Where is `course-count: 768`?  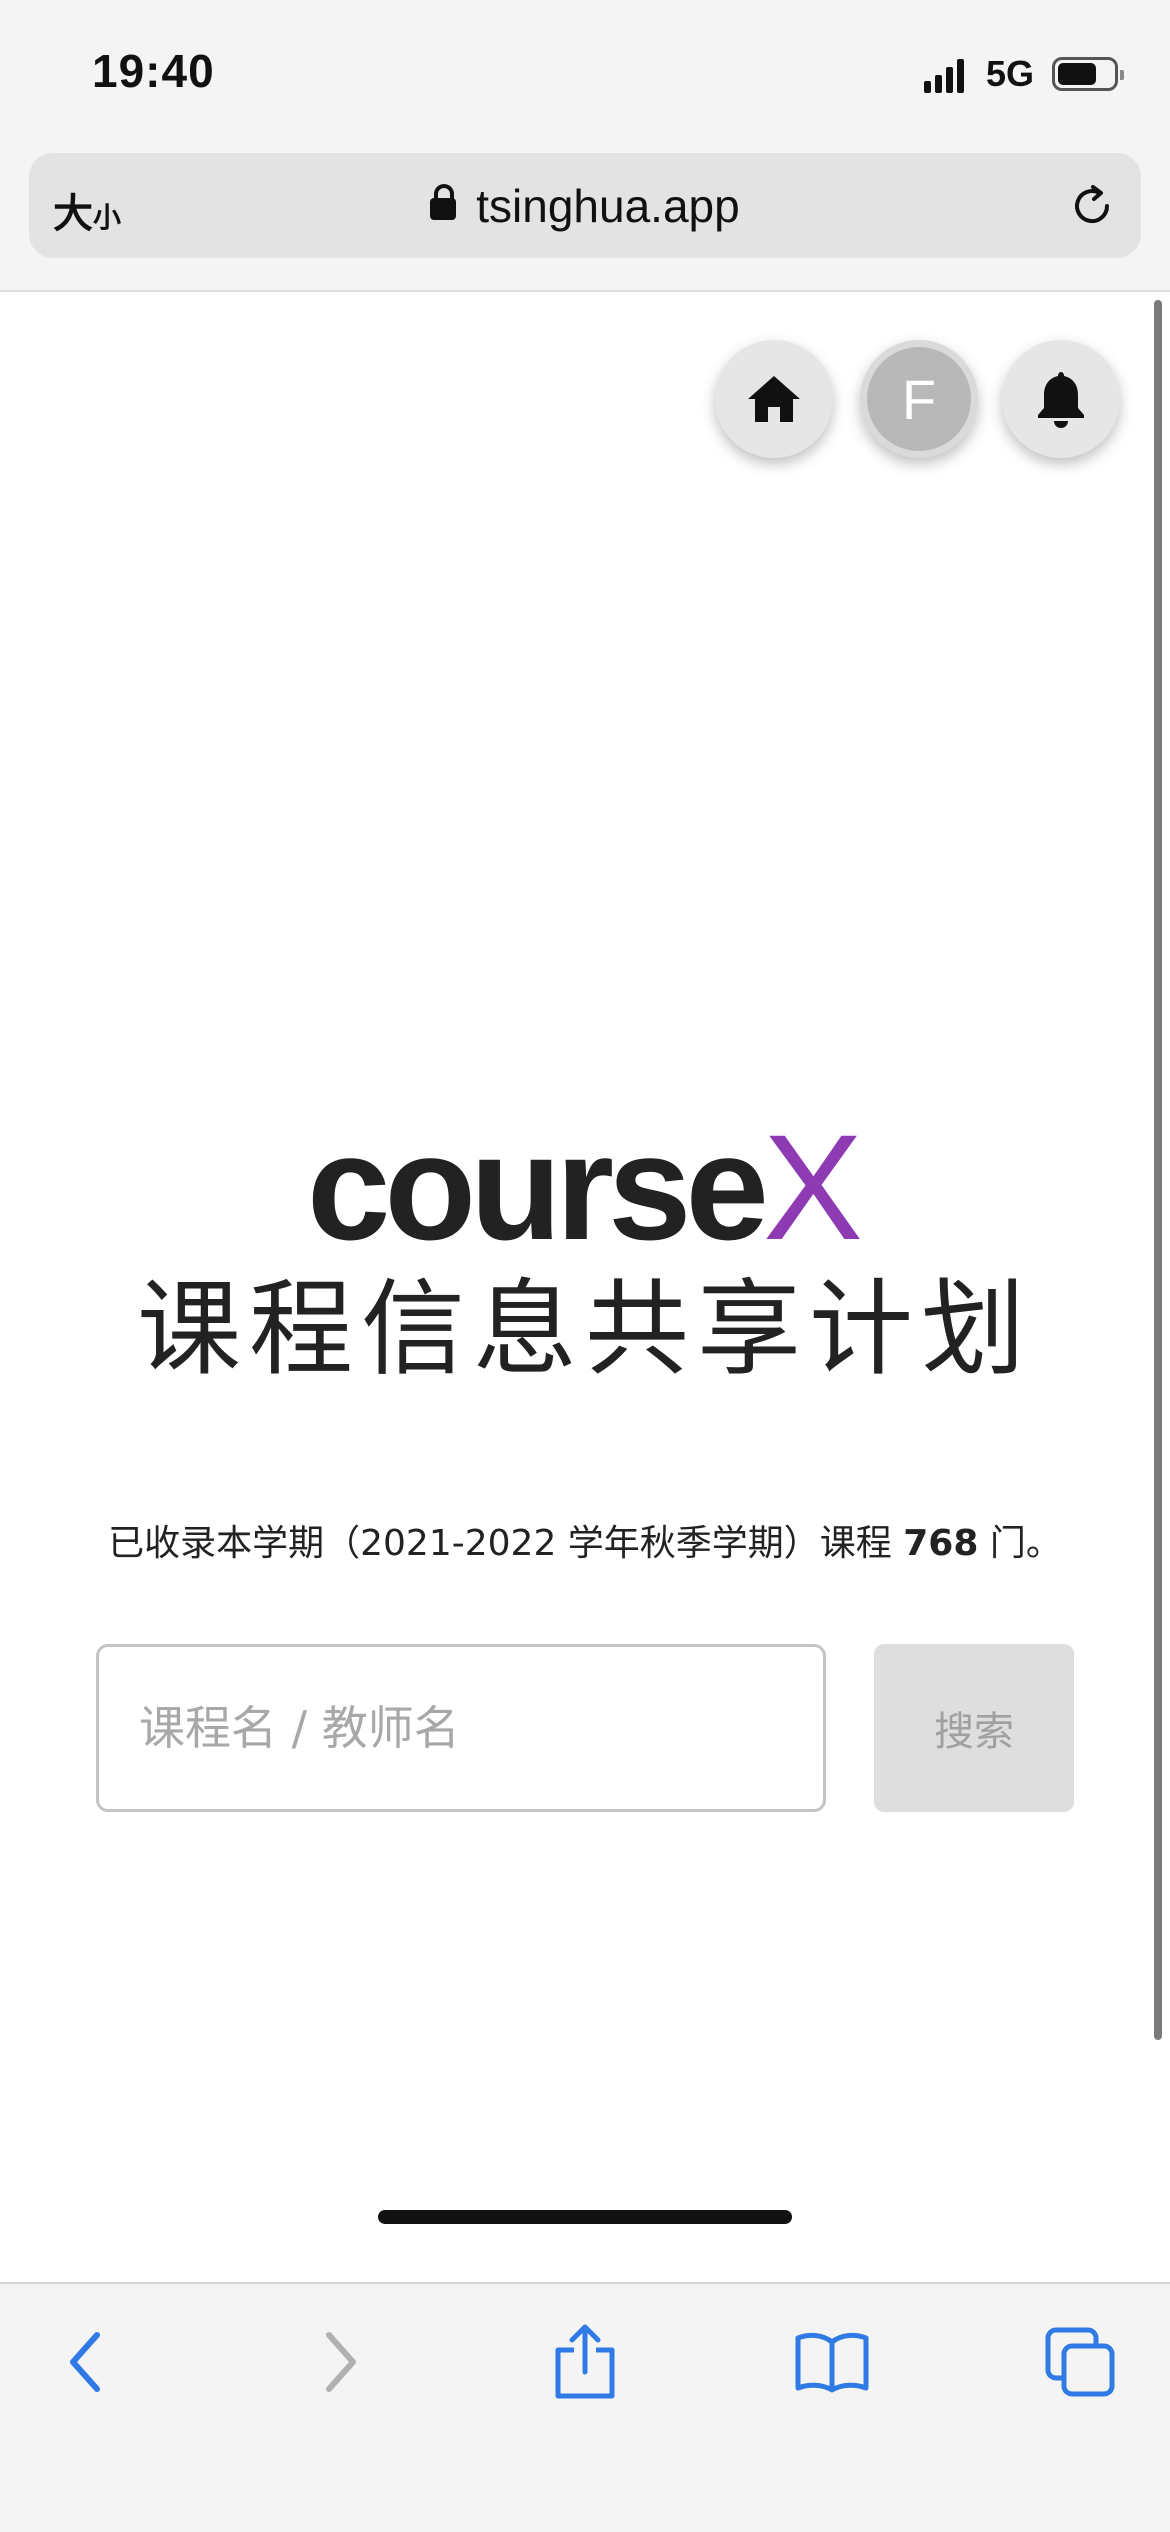 course-count: 768 is located at coordinates (941, 1543).